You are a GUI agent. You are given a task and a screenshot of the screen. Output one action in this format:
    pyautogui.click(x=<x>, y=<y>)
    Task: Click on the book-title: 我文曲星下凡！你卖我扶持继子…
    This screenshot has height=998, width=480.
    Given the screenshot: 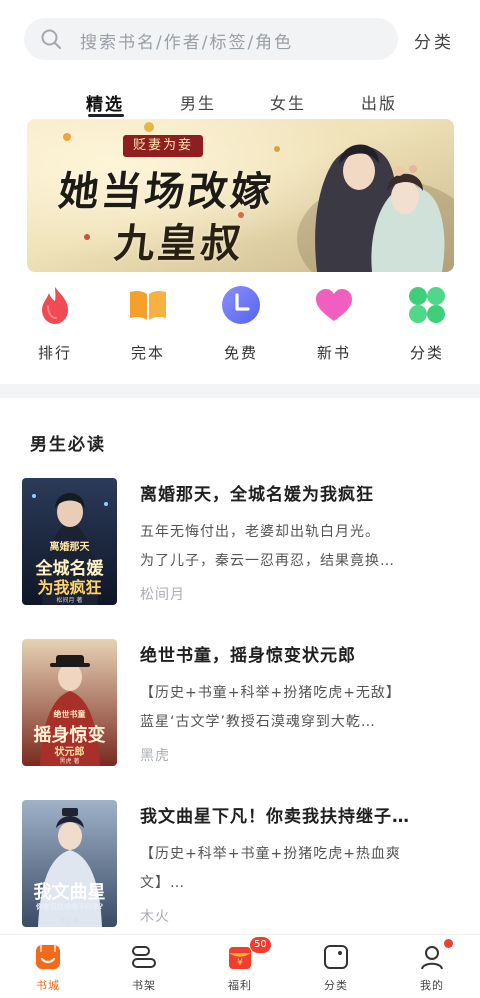 What is the action you would take?
    pyautogui.click(x=300, y=814)
    